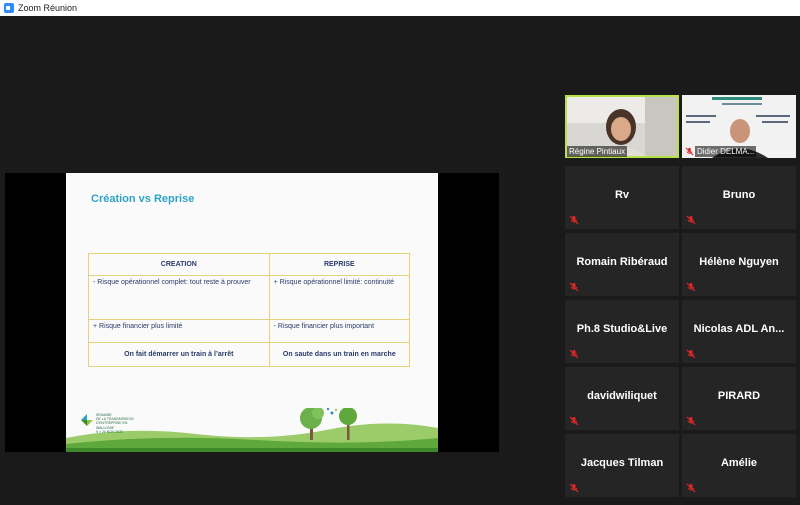 The image size is (800, 505). What do you see at coordinates (179, 264) in the screenshot?
I see `table-header: CREATION` at bounding box center [179, 264].